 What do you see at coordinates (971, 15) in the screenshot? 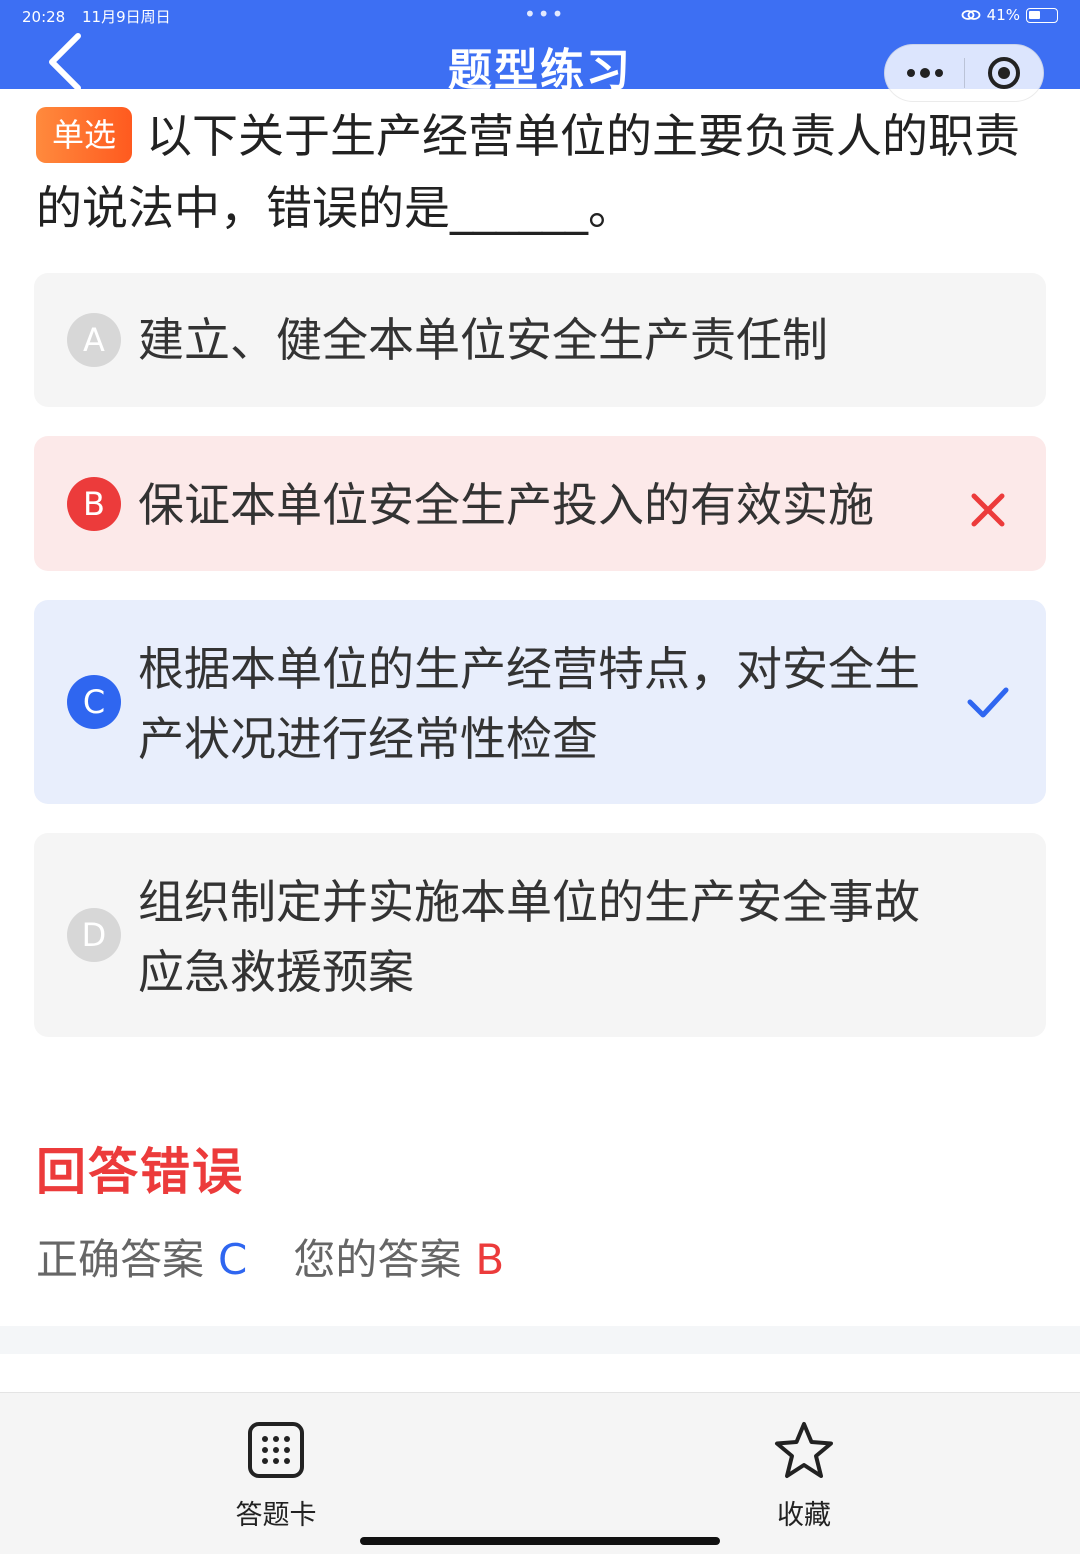
I see `link-icon` at bounding box center [971, 15].